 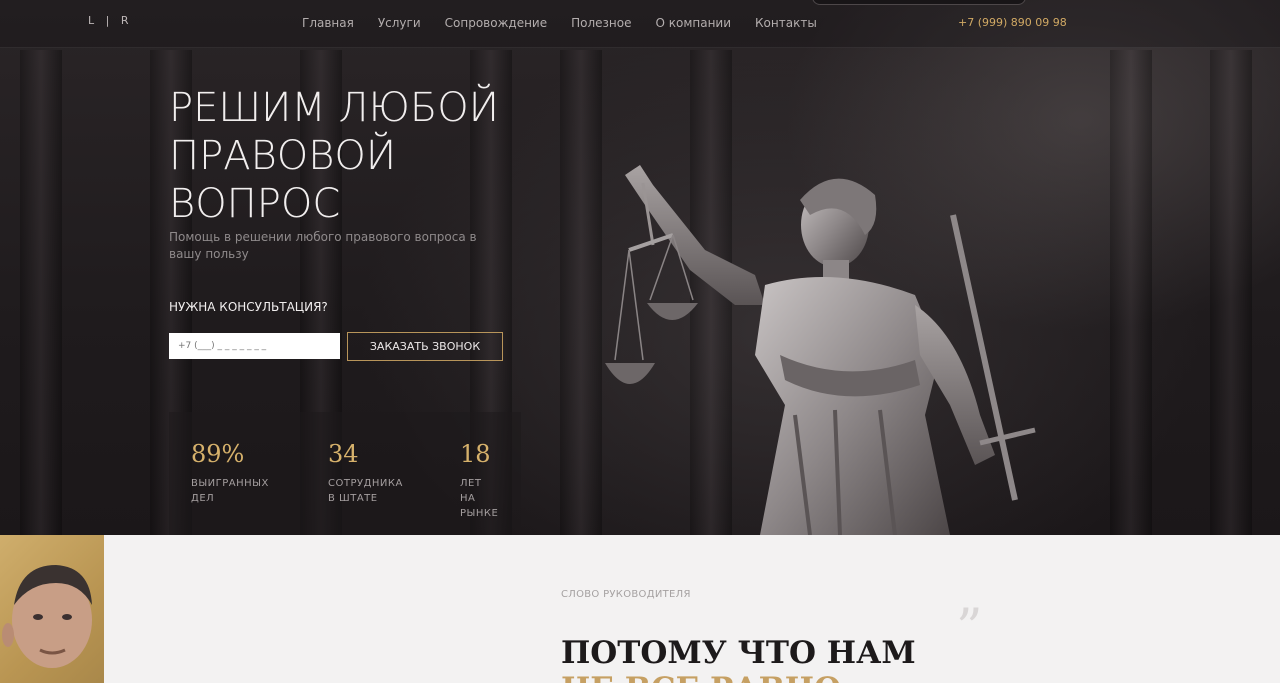 What do you see at coordinates (479, 498) in the screenshot?
I see `stat-label: ЛЕТ НА РЫНКЕ` at bounding box center [479, 498].